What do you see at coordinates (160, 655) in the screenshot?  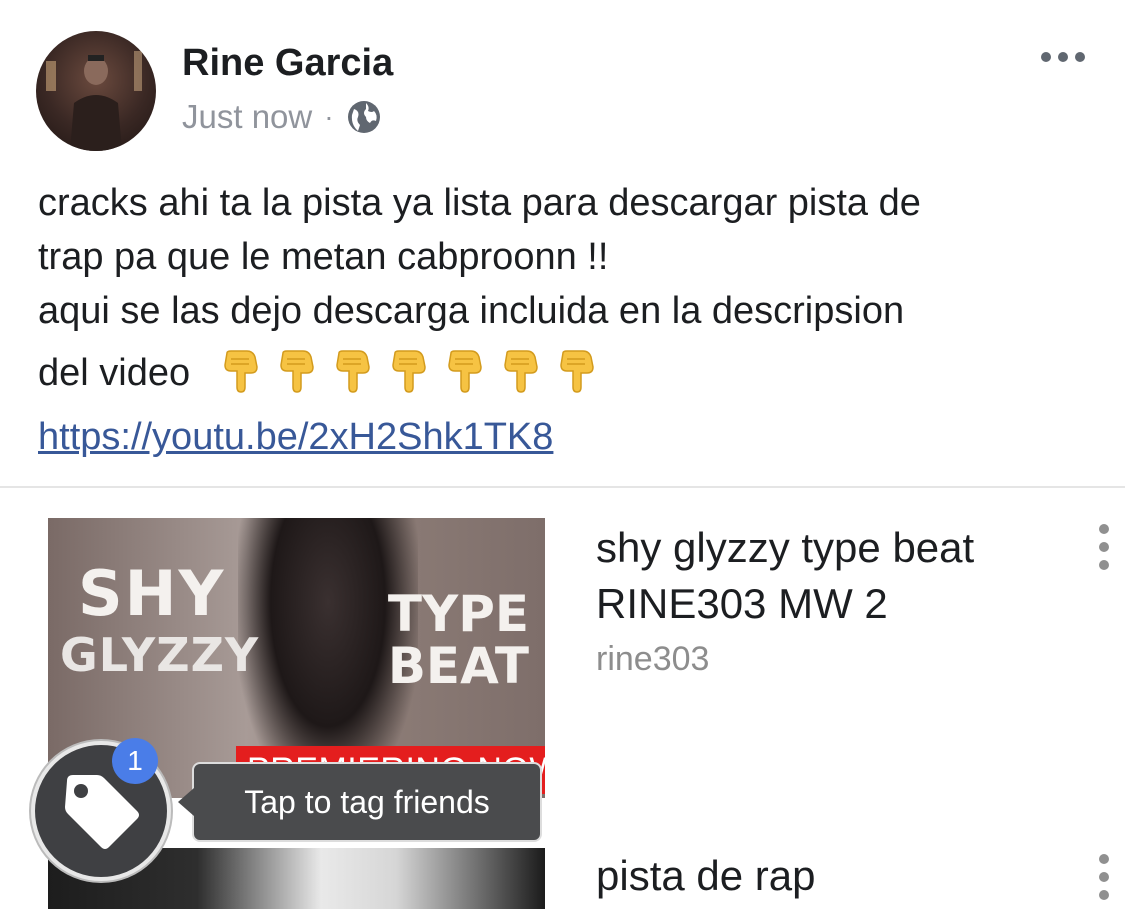 I see `thumbnail-text-glyzzy: GLYZZY` at bounding box center [160, 655].